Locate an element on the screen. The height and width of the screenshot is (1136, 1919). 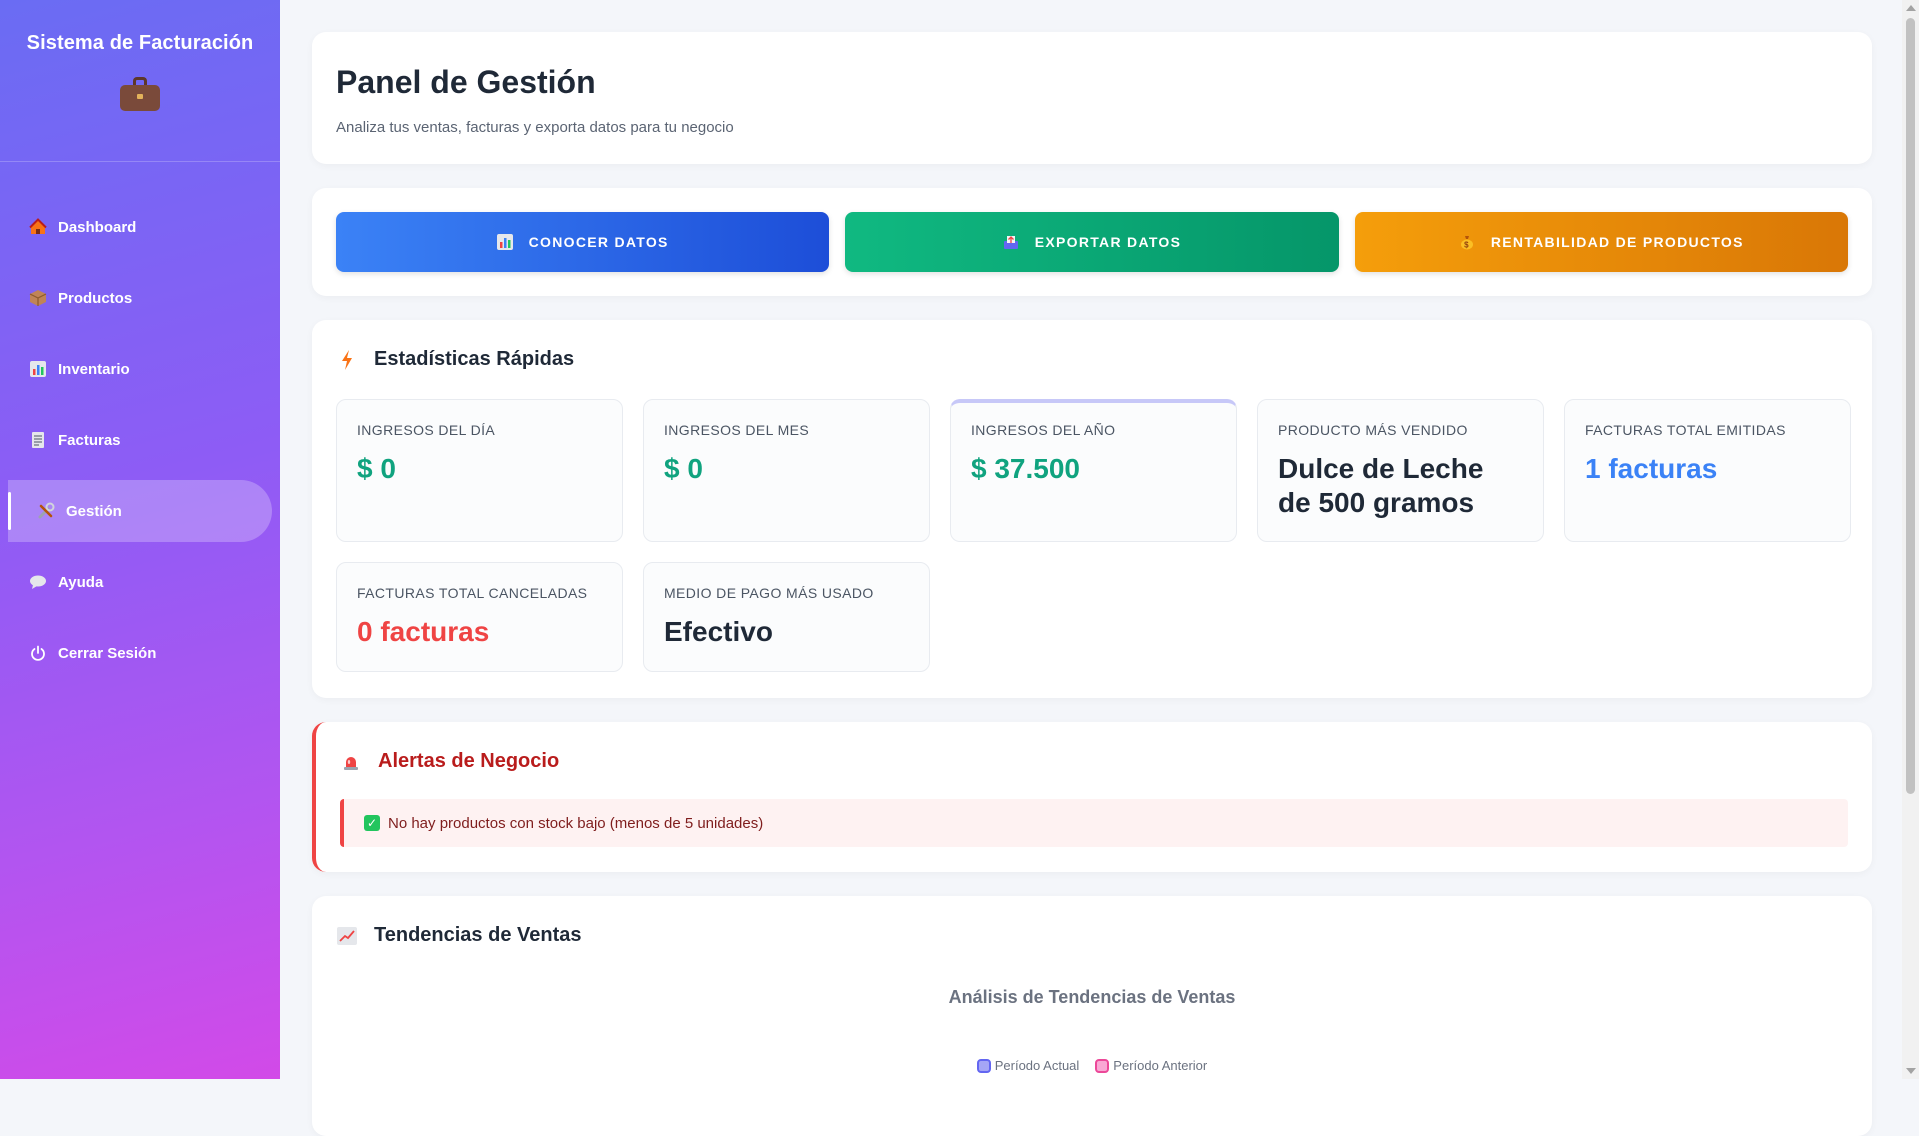
stat-card-ingresos-dia: Ingresos del Día $ 0 is located at coordinates (479, 470).